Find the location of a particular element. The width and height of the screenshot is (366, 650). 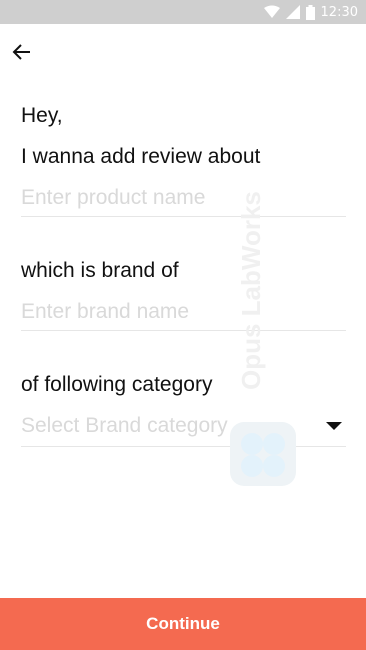

category-select-placeholder: Select Brand category is located at coordinates (124, 425).